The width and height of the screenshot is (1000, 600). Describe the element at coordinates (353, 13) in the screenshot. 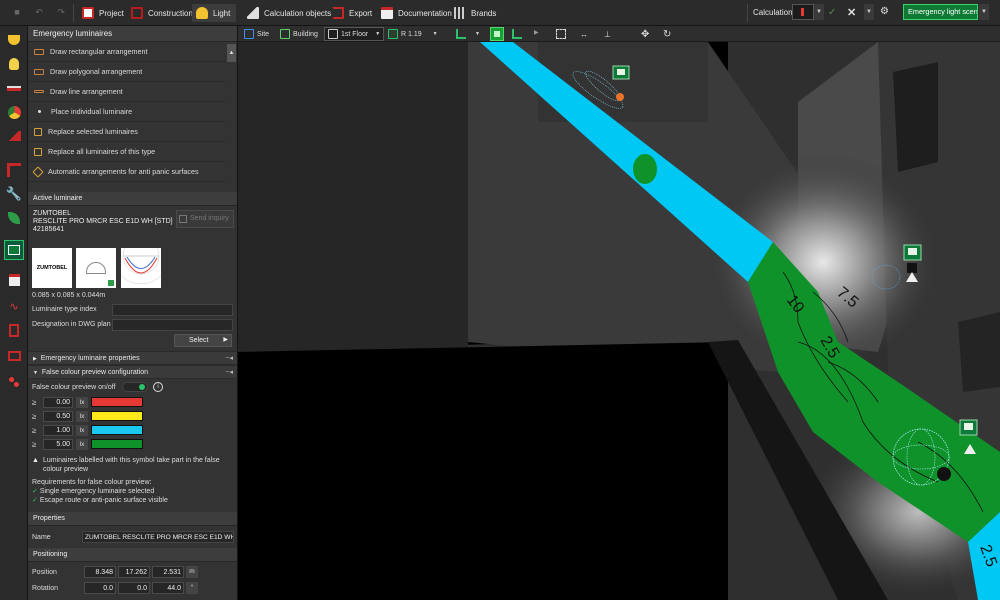

I see `tab-export: Export` at that location.